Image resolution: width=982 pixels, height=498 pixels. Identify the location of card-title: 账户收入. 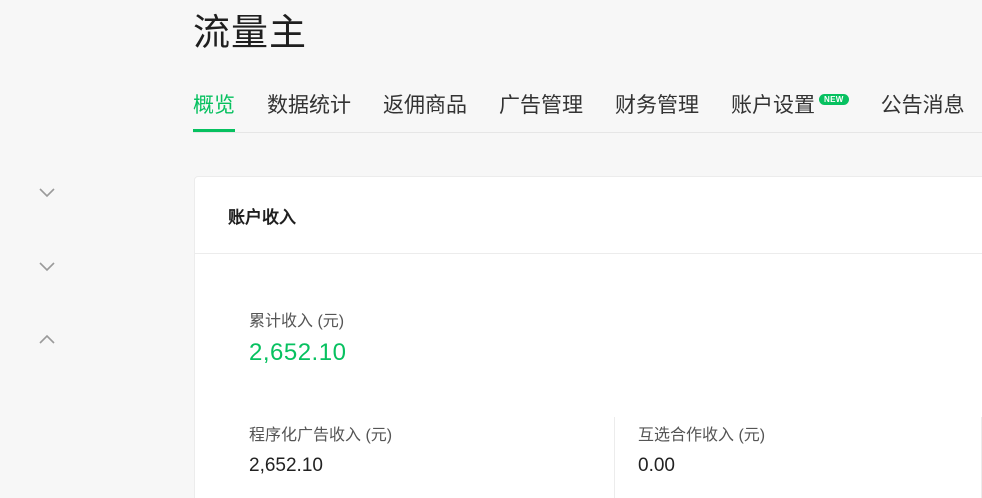
(262, 217).